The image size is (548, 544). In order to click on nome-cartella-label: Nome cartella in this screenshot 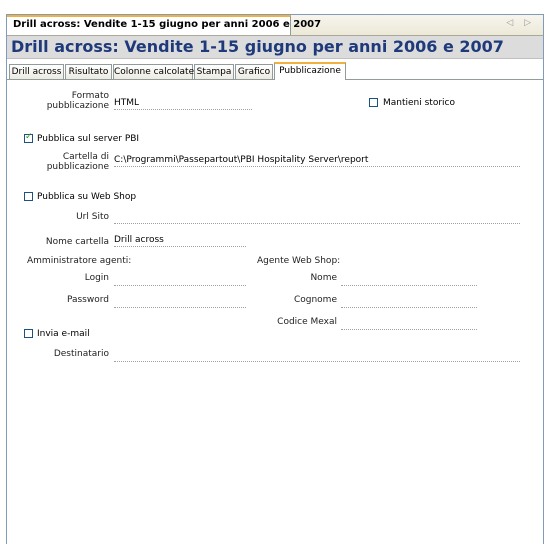, I will do `click(77, 242)`.